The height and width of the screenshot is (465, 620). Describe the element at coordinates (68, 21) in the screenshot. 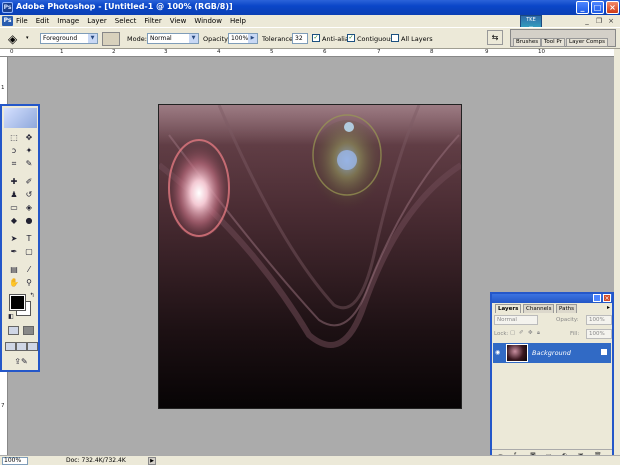

I see `menu-image: Image` at that location.